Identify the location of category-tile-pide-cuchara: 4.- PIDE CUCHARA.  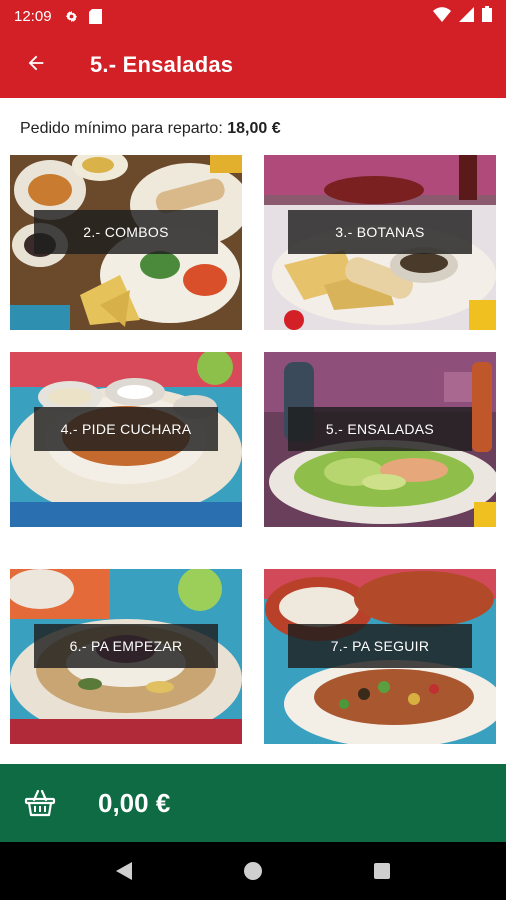
(126, 439).